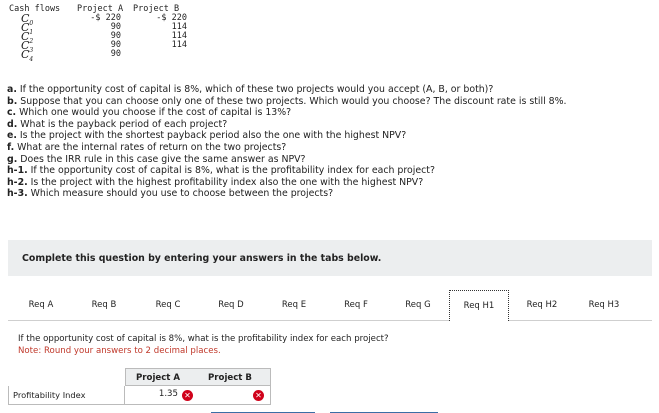 The height and width of the screenshot is (413, 659). I want to click on tab-req-h1: Req H1, so click(479, 305).